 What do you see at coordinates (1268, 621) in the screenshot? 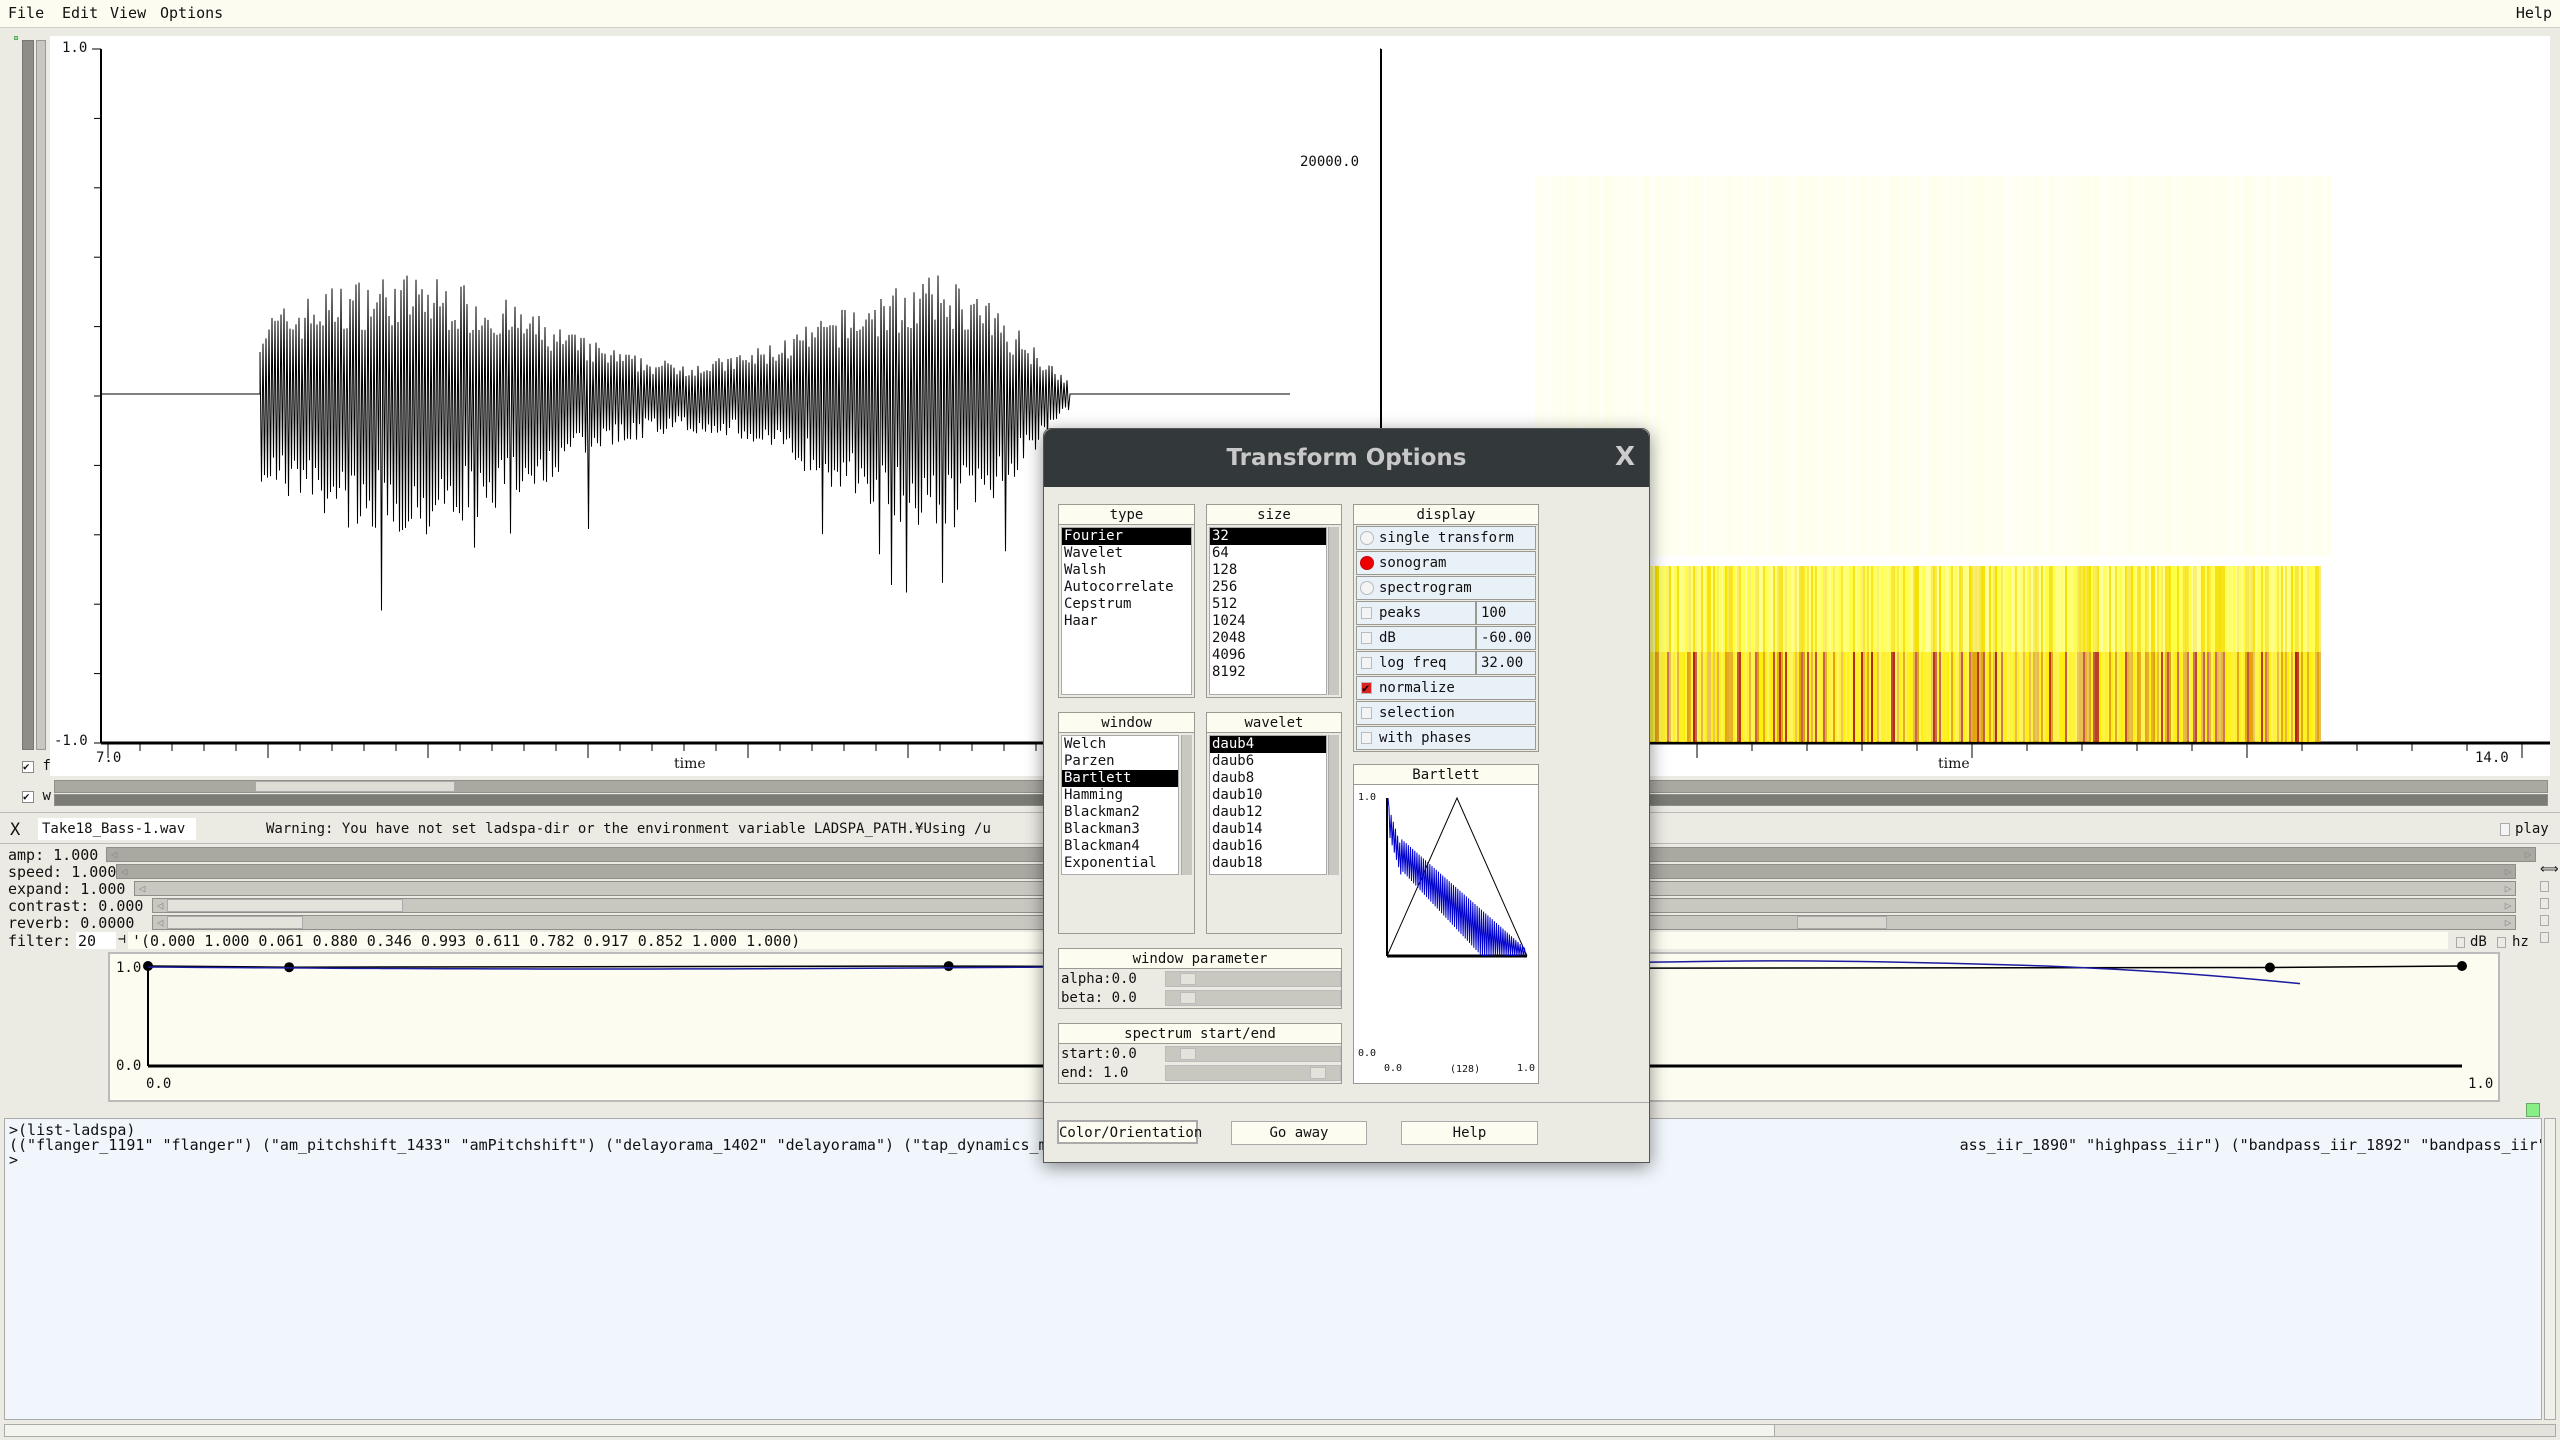
I see `list-item: 1024` at bounding box center [1268, 621].